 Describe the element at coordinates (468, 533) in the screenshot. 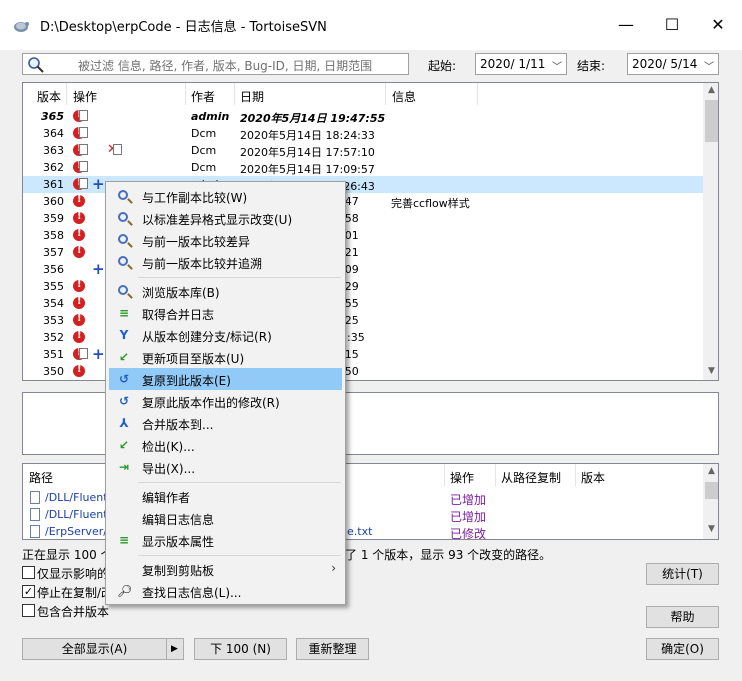

I see `action: 已修改` at that location.